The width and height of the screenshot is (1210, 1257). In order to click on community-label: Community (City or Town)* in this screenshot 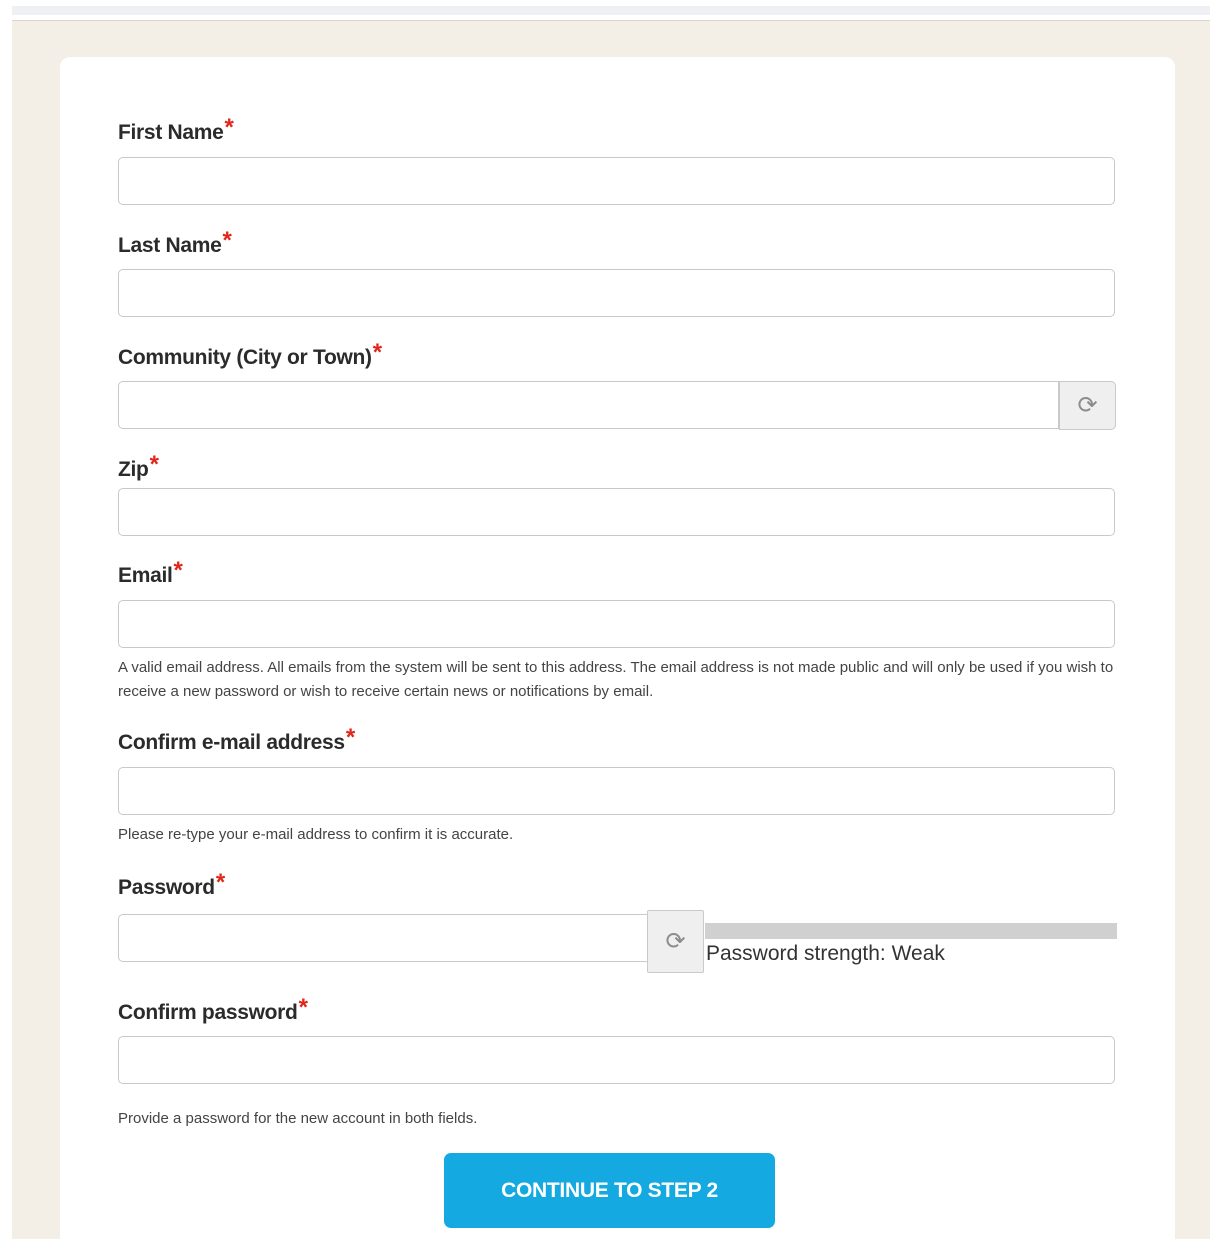, I will do `click(250, 355)`.